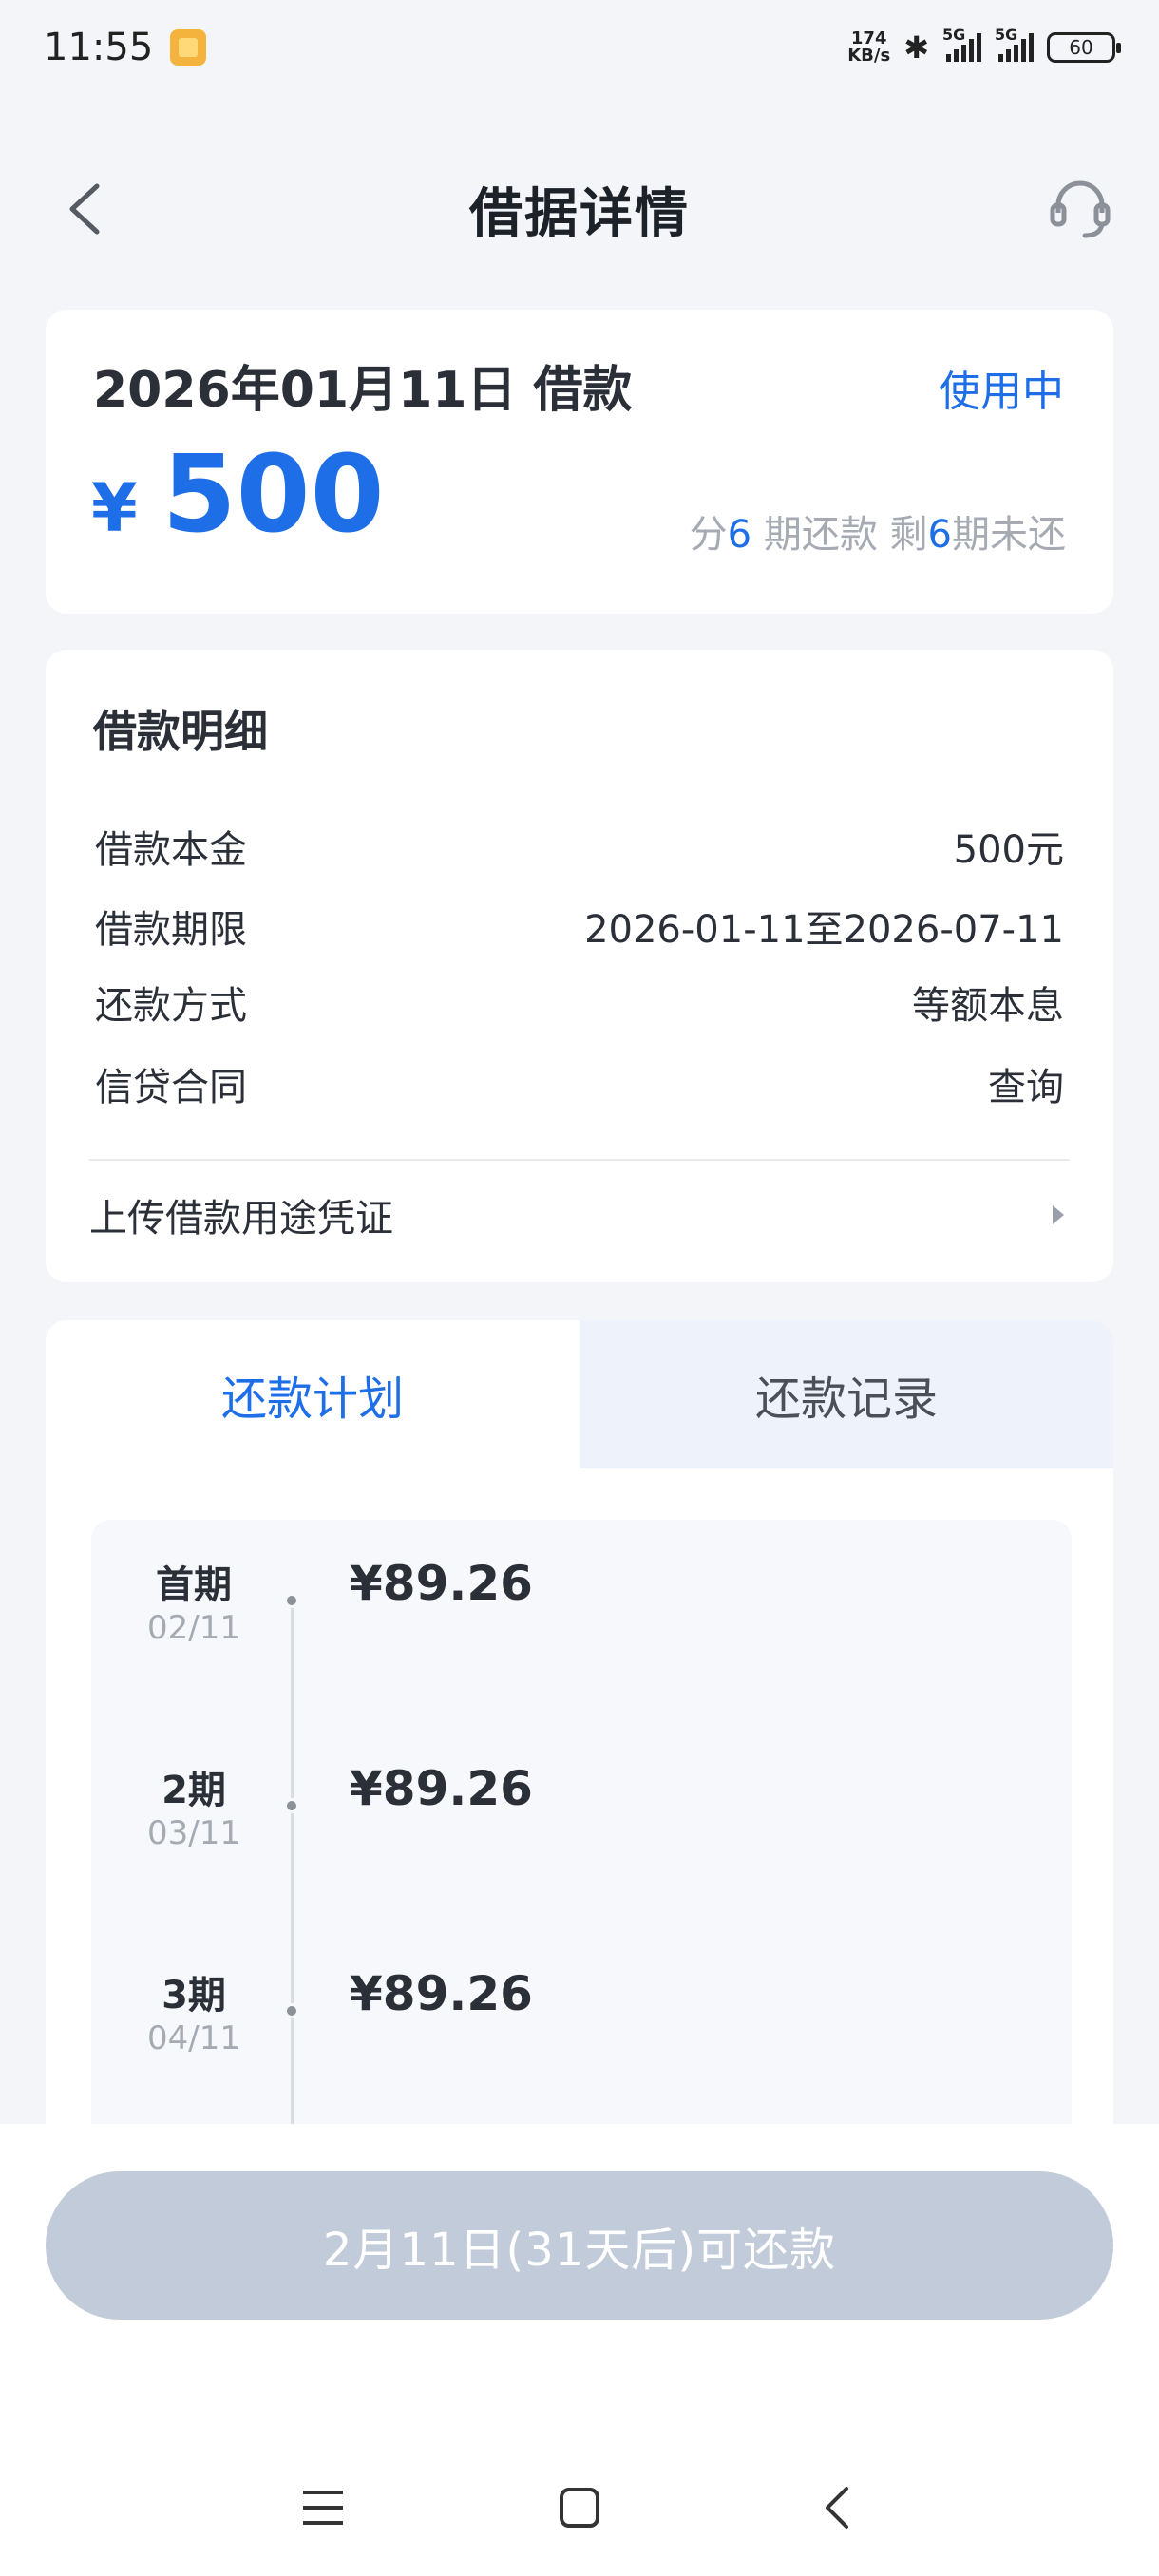 This screenshot has width=1159, height=2576. What do you see at coordinates (114, 508) in the screenshot?
I see `loan-currency: ¥` at bounding box center [114, 508].